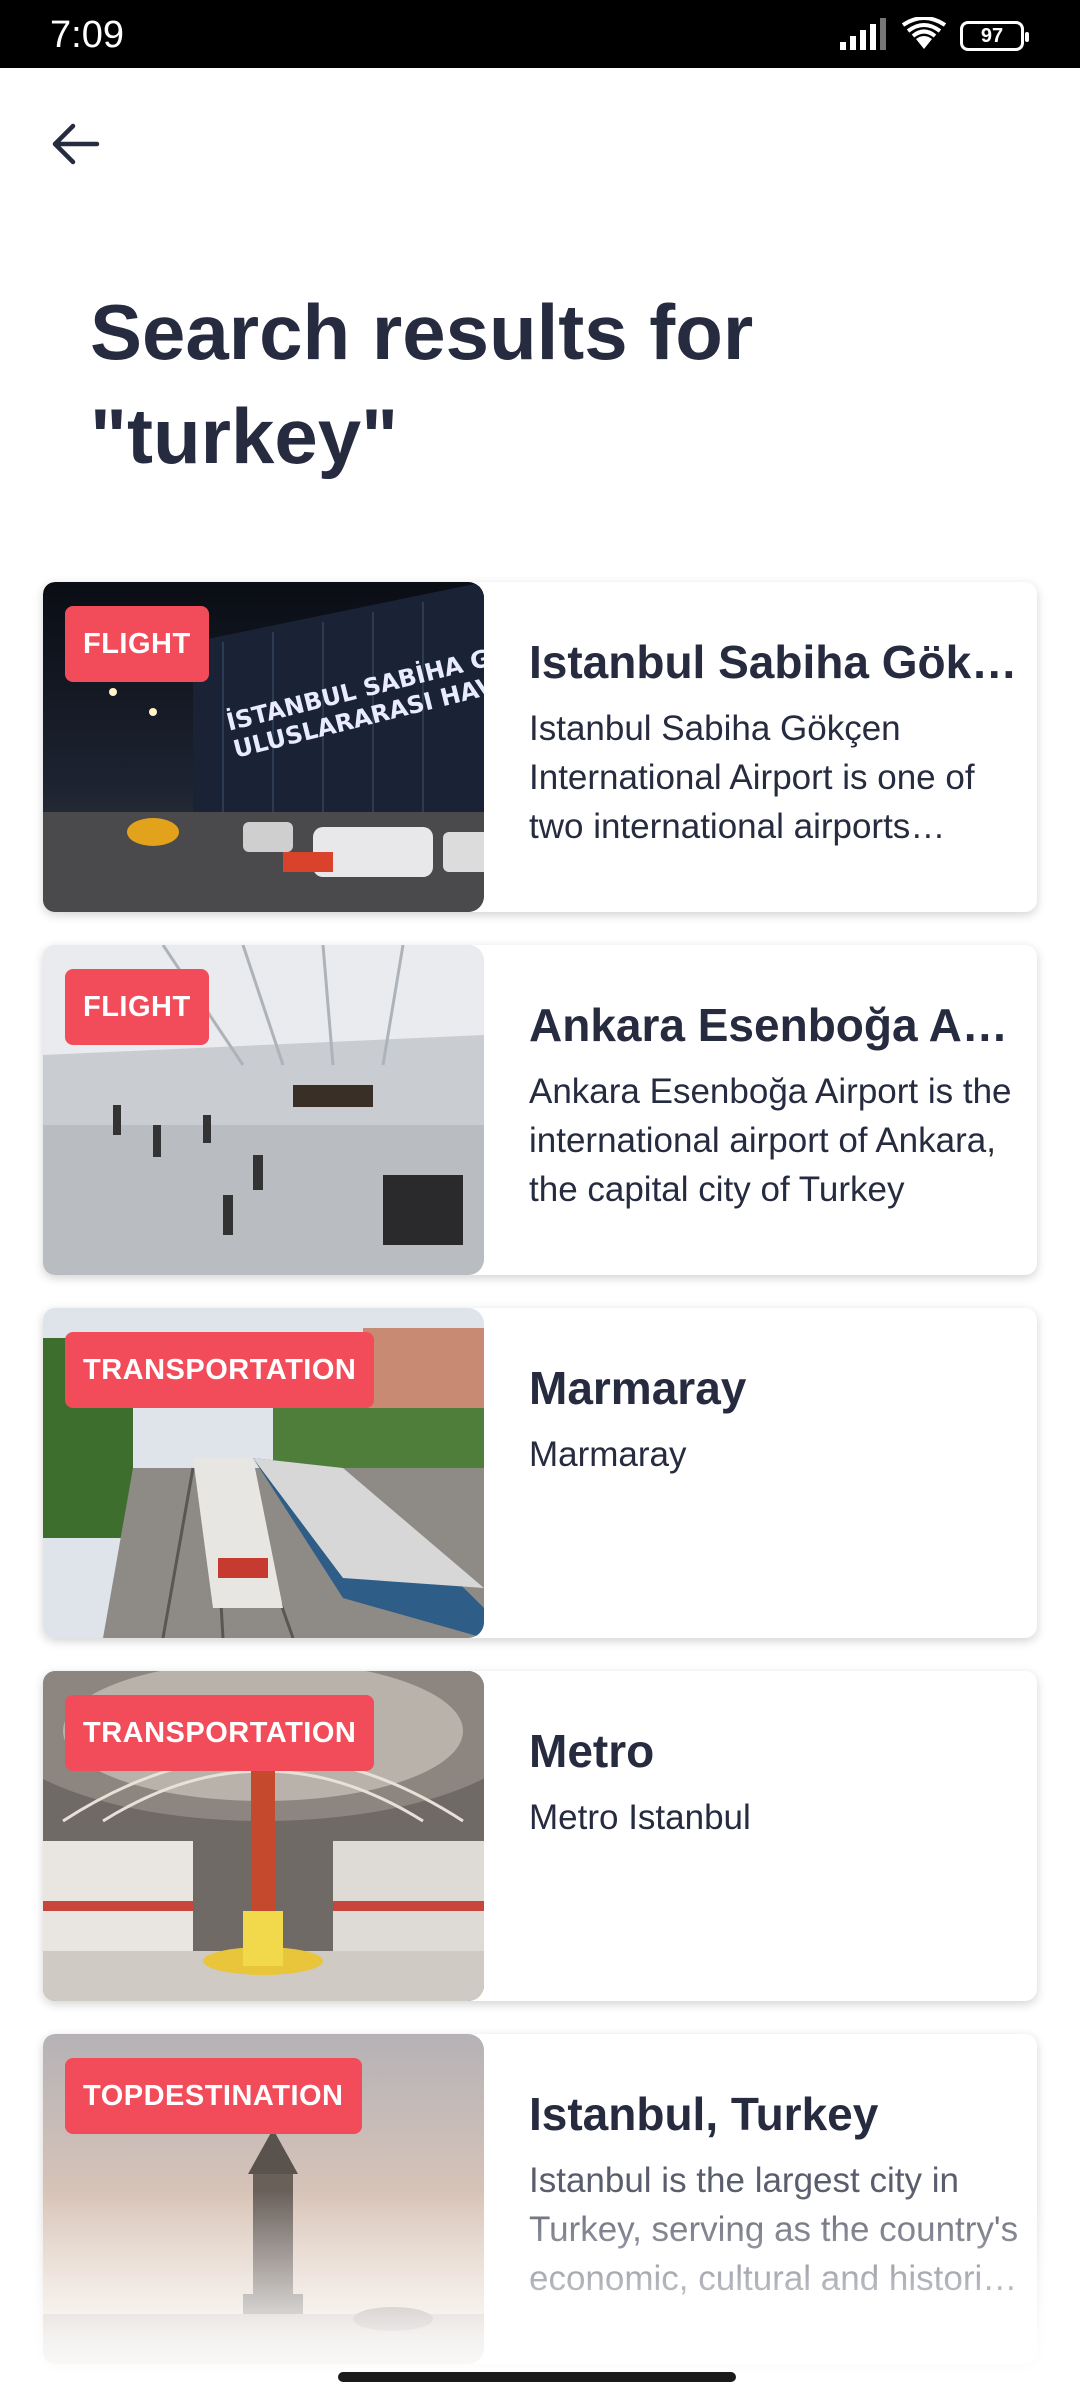 The width and height of the screenshot is (1080, 2400). Describe the element at coordinates (537, 2377) in the screenshot. I see `home-indicator` at that location.